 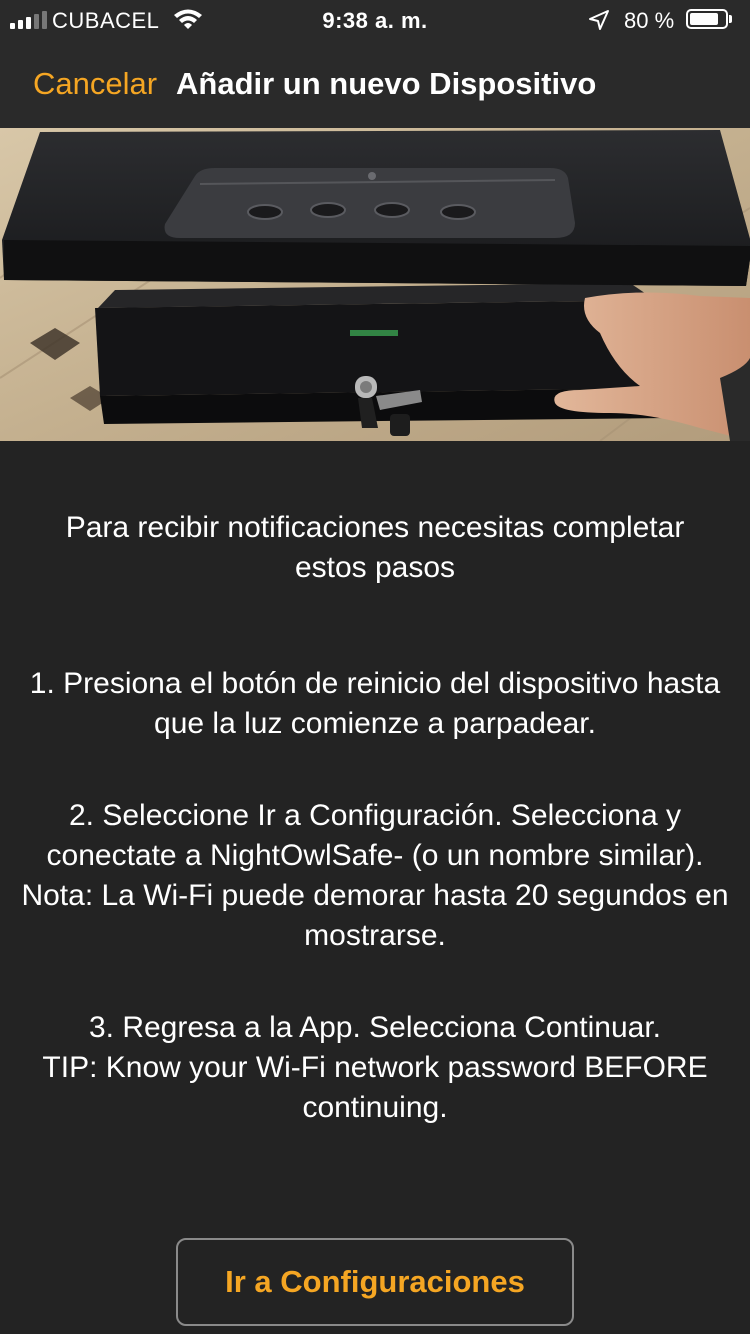 What do you see at coordinates (730, 19) in the screenshot?
I see `battery-tip` at bounding box center [730, 19].